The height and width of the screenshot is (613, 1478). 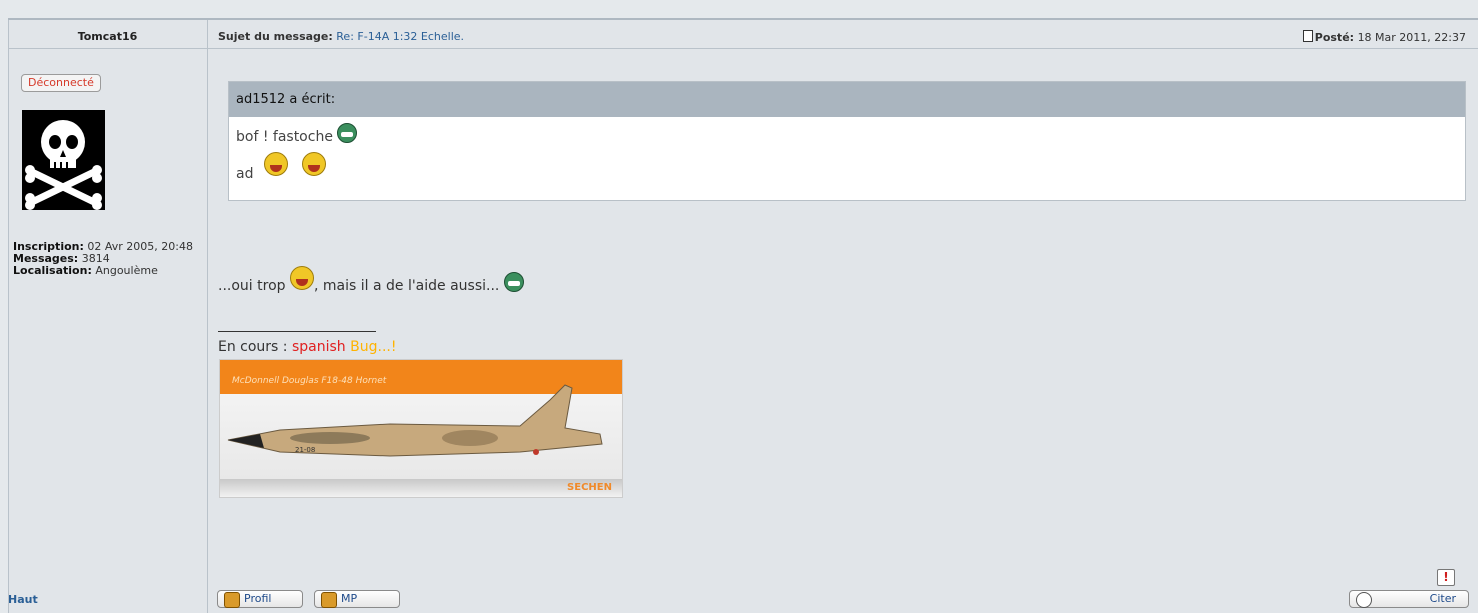 I want to click on top-bar, so click(x=739, y=9).